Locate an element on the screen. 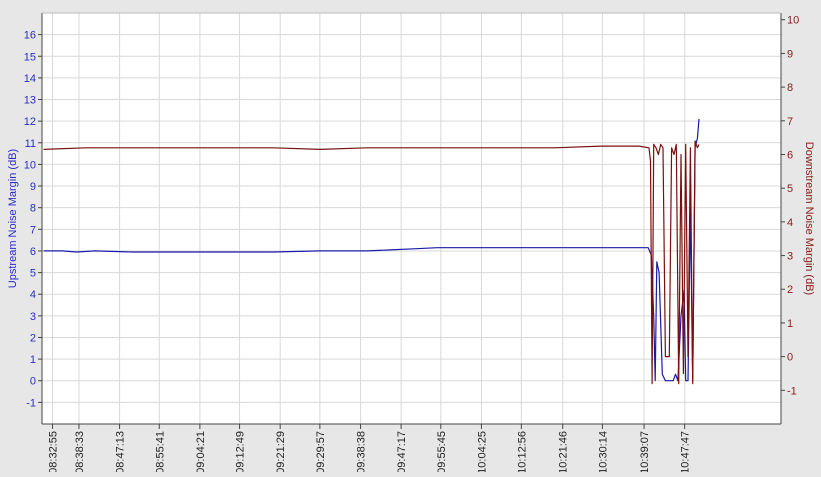 The width and height of the screenshot is (821, 477). left-tick-label: 13 is located at coordinates (30, 101).